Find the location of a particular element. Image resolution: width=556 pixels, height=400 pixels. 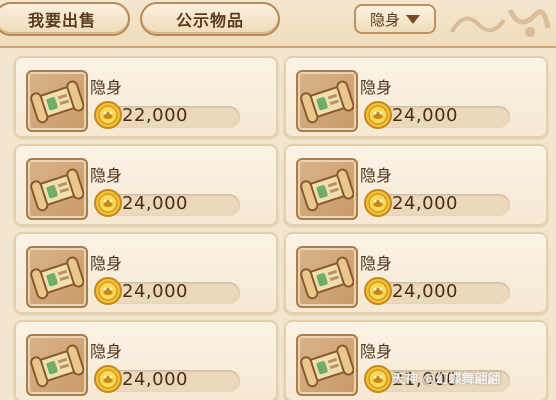

filter-selected-value: 隐身 is located at coordinates (384, 19).